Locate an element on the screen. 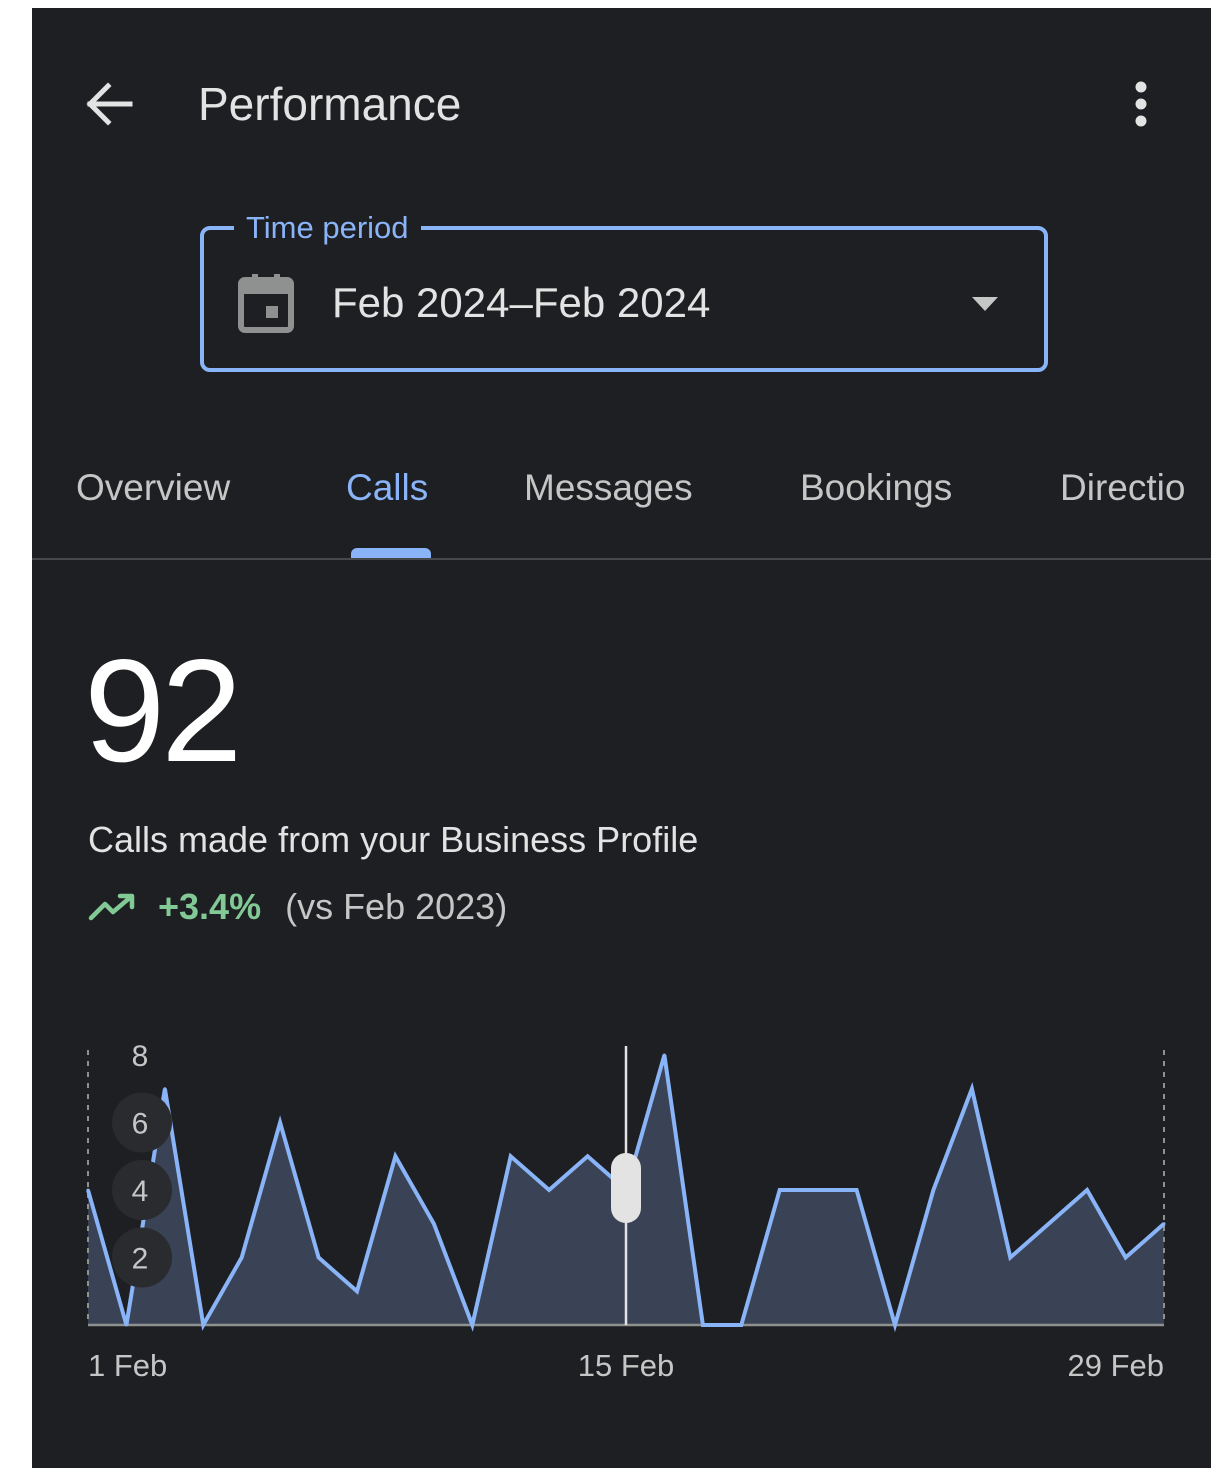  trend-percentage: +3.4% is located at coordinates (210, 906).